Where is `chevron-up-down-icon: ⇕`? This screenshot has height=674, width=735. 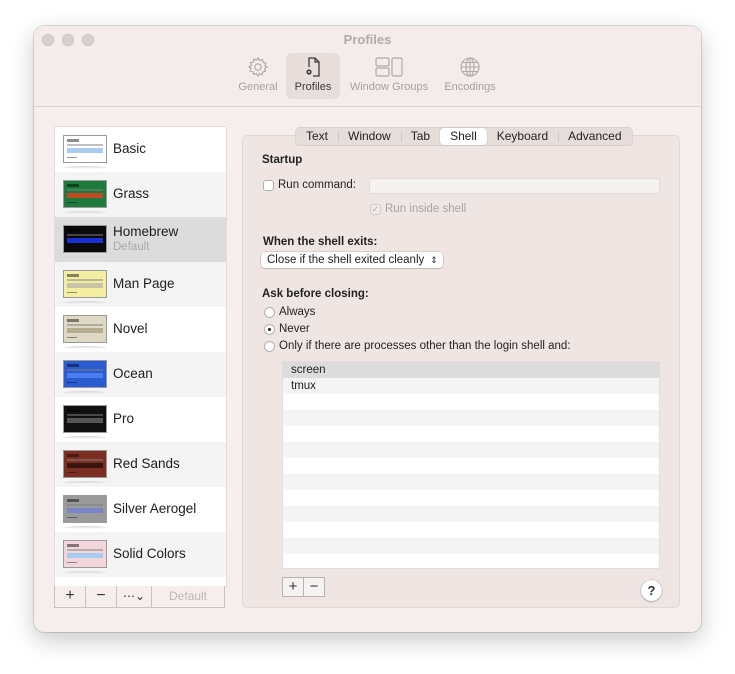
chevron-up-down-icon: ⇕ is located at coordinates (434, 260).